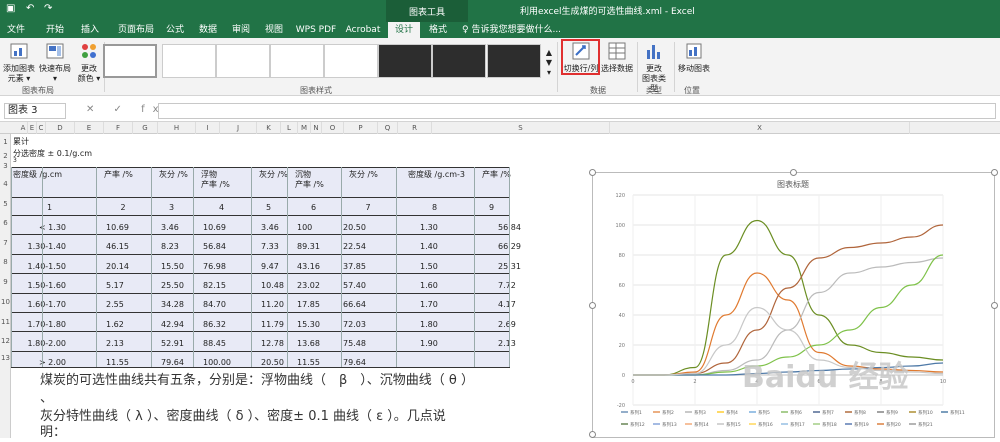 This screenshot has height=442, width=1000. Describe the element at coordinates (304, 128) in the screenshot. I see `column-header-m: M` at that location.